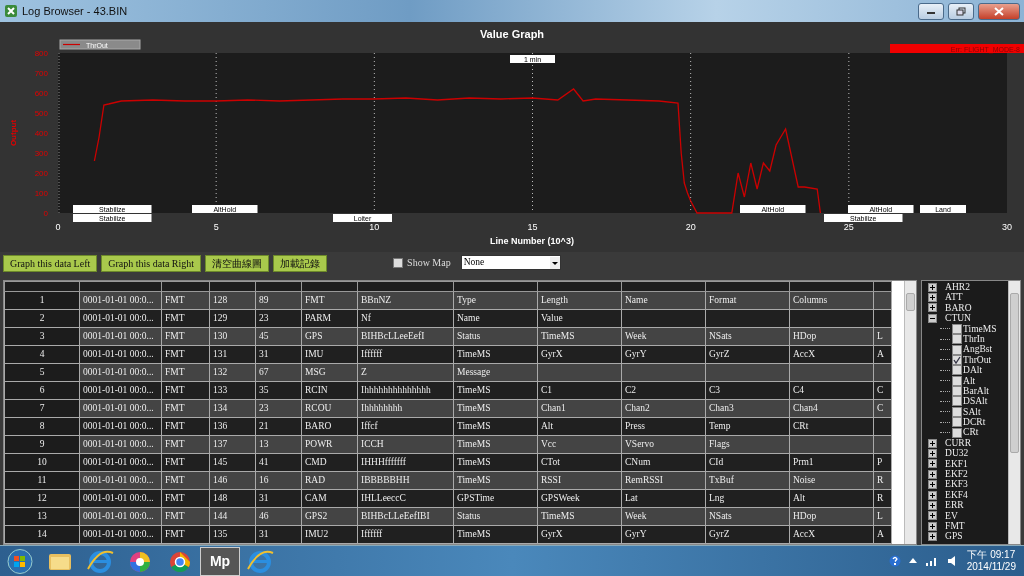 The height and width of the screenshot is (576, 1024). Describe the element at coordinates (958, 318) in the screenshot. I see `tree-item: CTUN` at that location.